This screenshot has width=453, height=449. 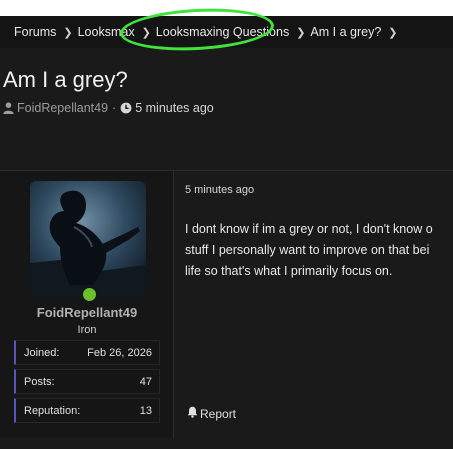 I want to click on report-button: Report, so click(x=211, y=413).